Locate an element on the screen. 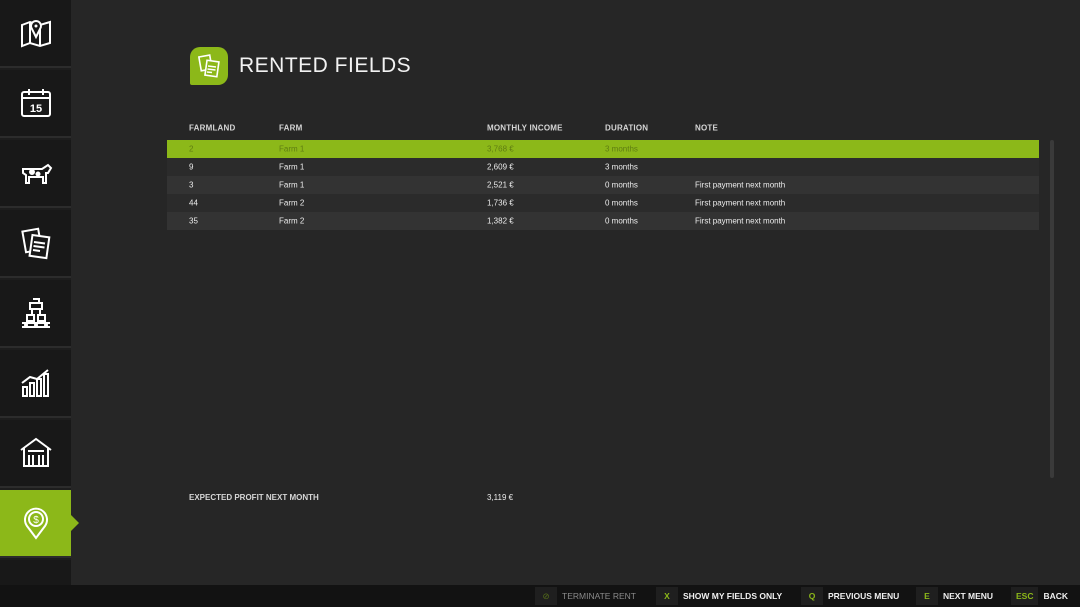 This screenshot has height=607, width=1080. back-button: ESC BACK is located at coordinates (1039, 596).